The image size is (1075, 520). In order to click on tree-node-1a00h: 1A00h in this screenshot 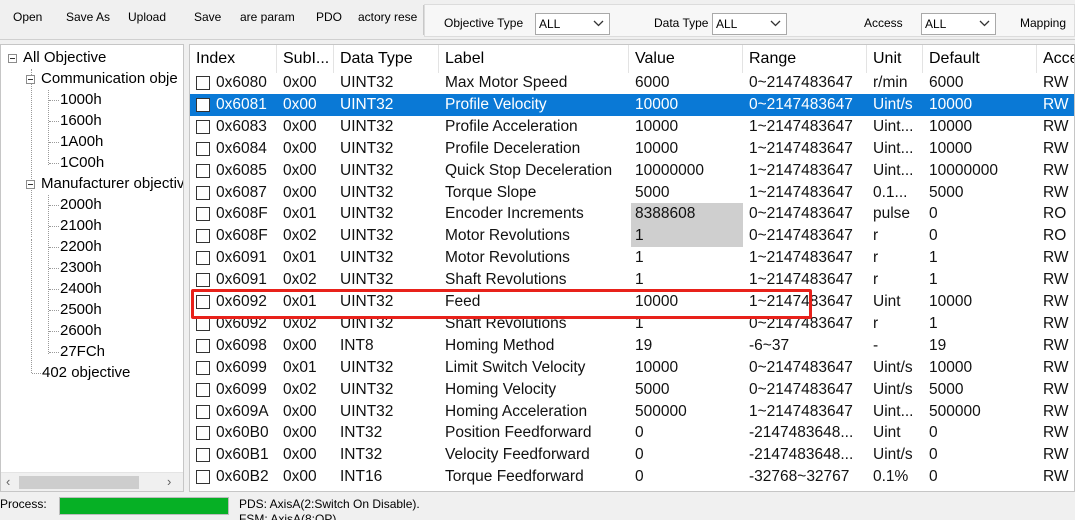, I will do `click(81, 142)`.